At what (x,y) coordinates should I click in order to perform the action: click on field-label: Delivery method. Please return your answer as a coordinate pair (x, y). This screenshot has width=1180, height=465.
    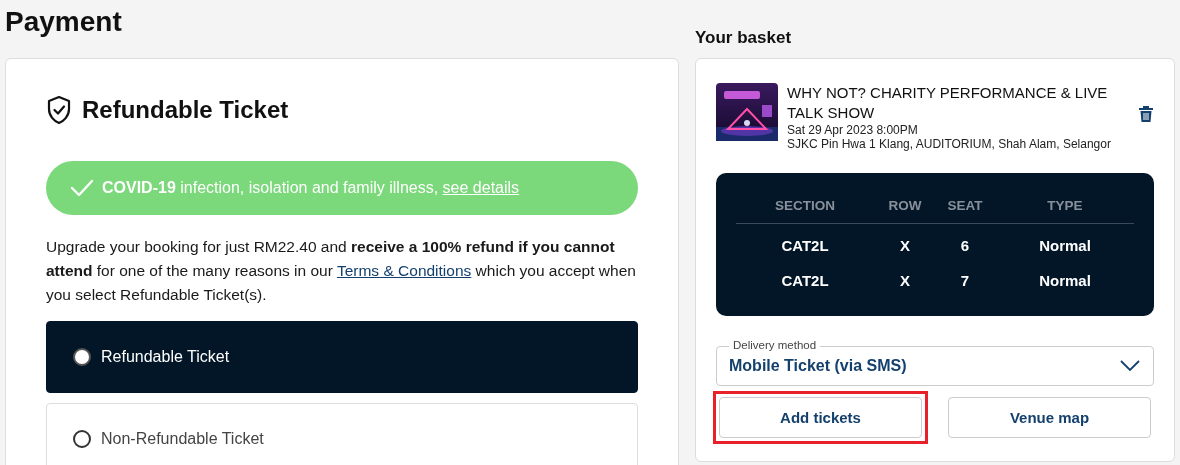
    Looking at the image, I should click on (775, 345).